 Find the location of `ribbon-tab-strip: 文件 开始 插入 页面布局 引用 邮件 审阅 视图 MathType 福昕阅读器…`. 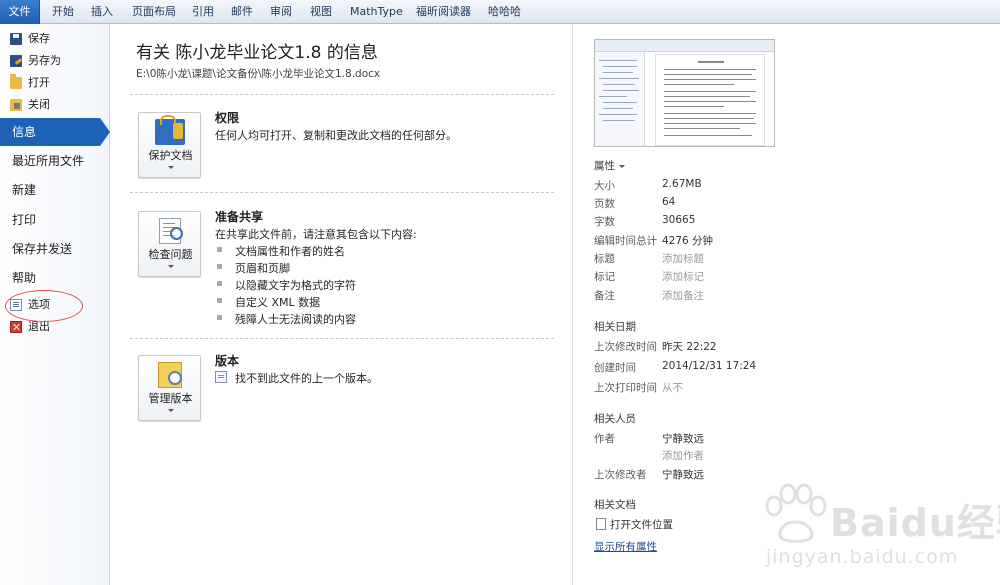

ribbon-tab-strip: 文件 开始 插入 页面布局 引用 邮件 审阅 视图 MathType 福昕阅读器… is located at coordinates (500, 12).